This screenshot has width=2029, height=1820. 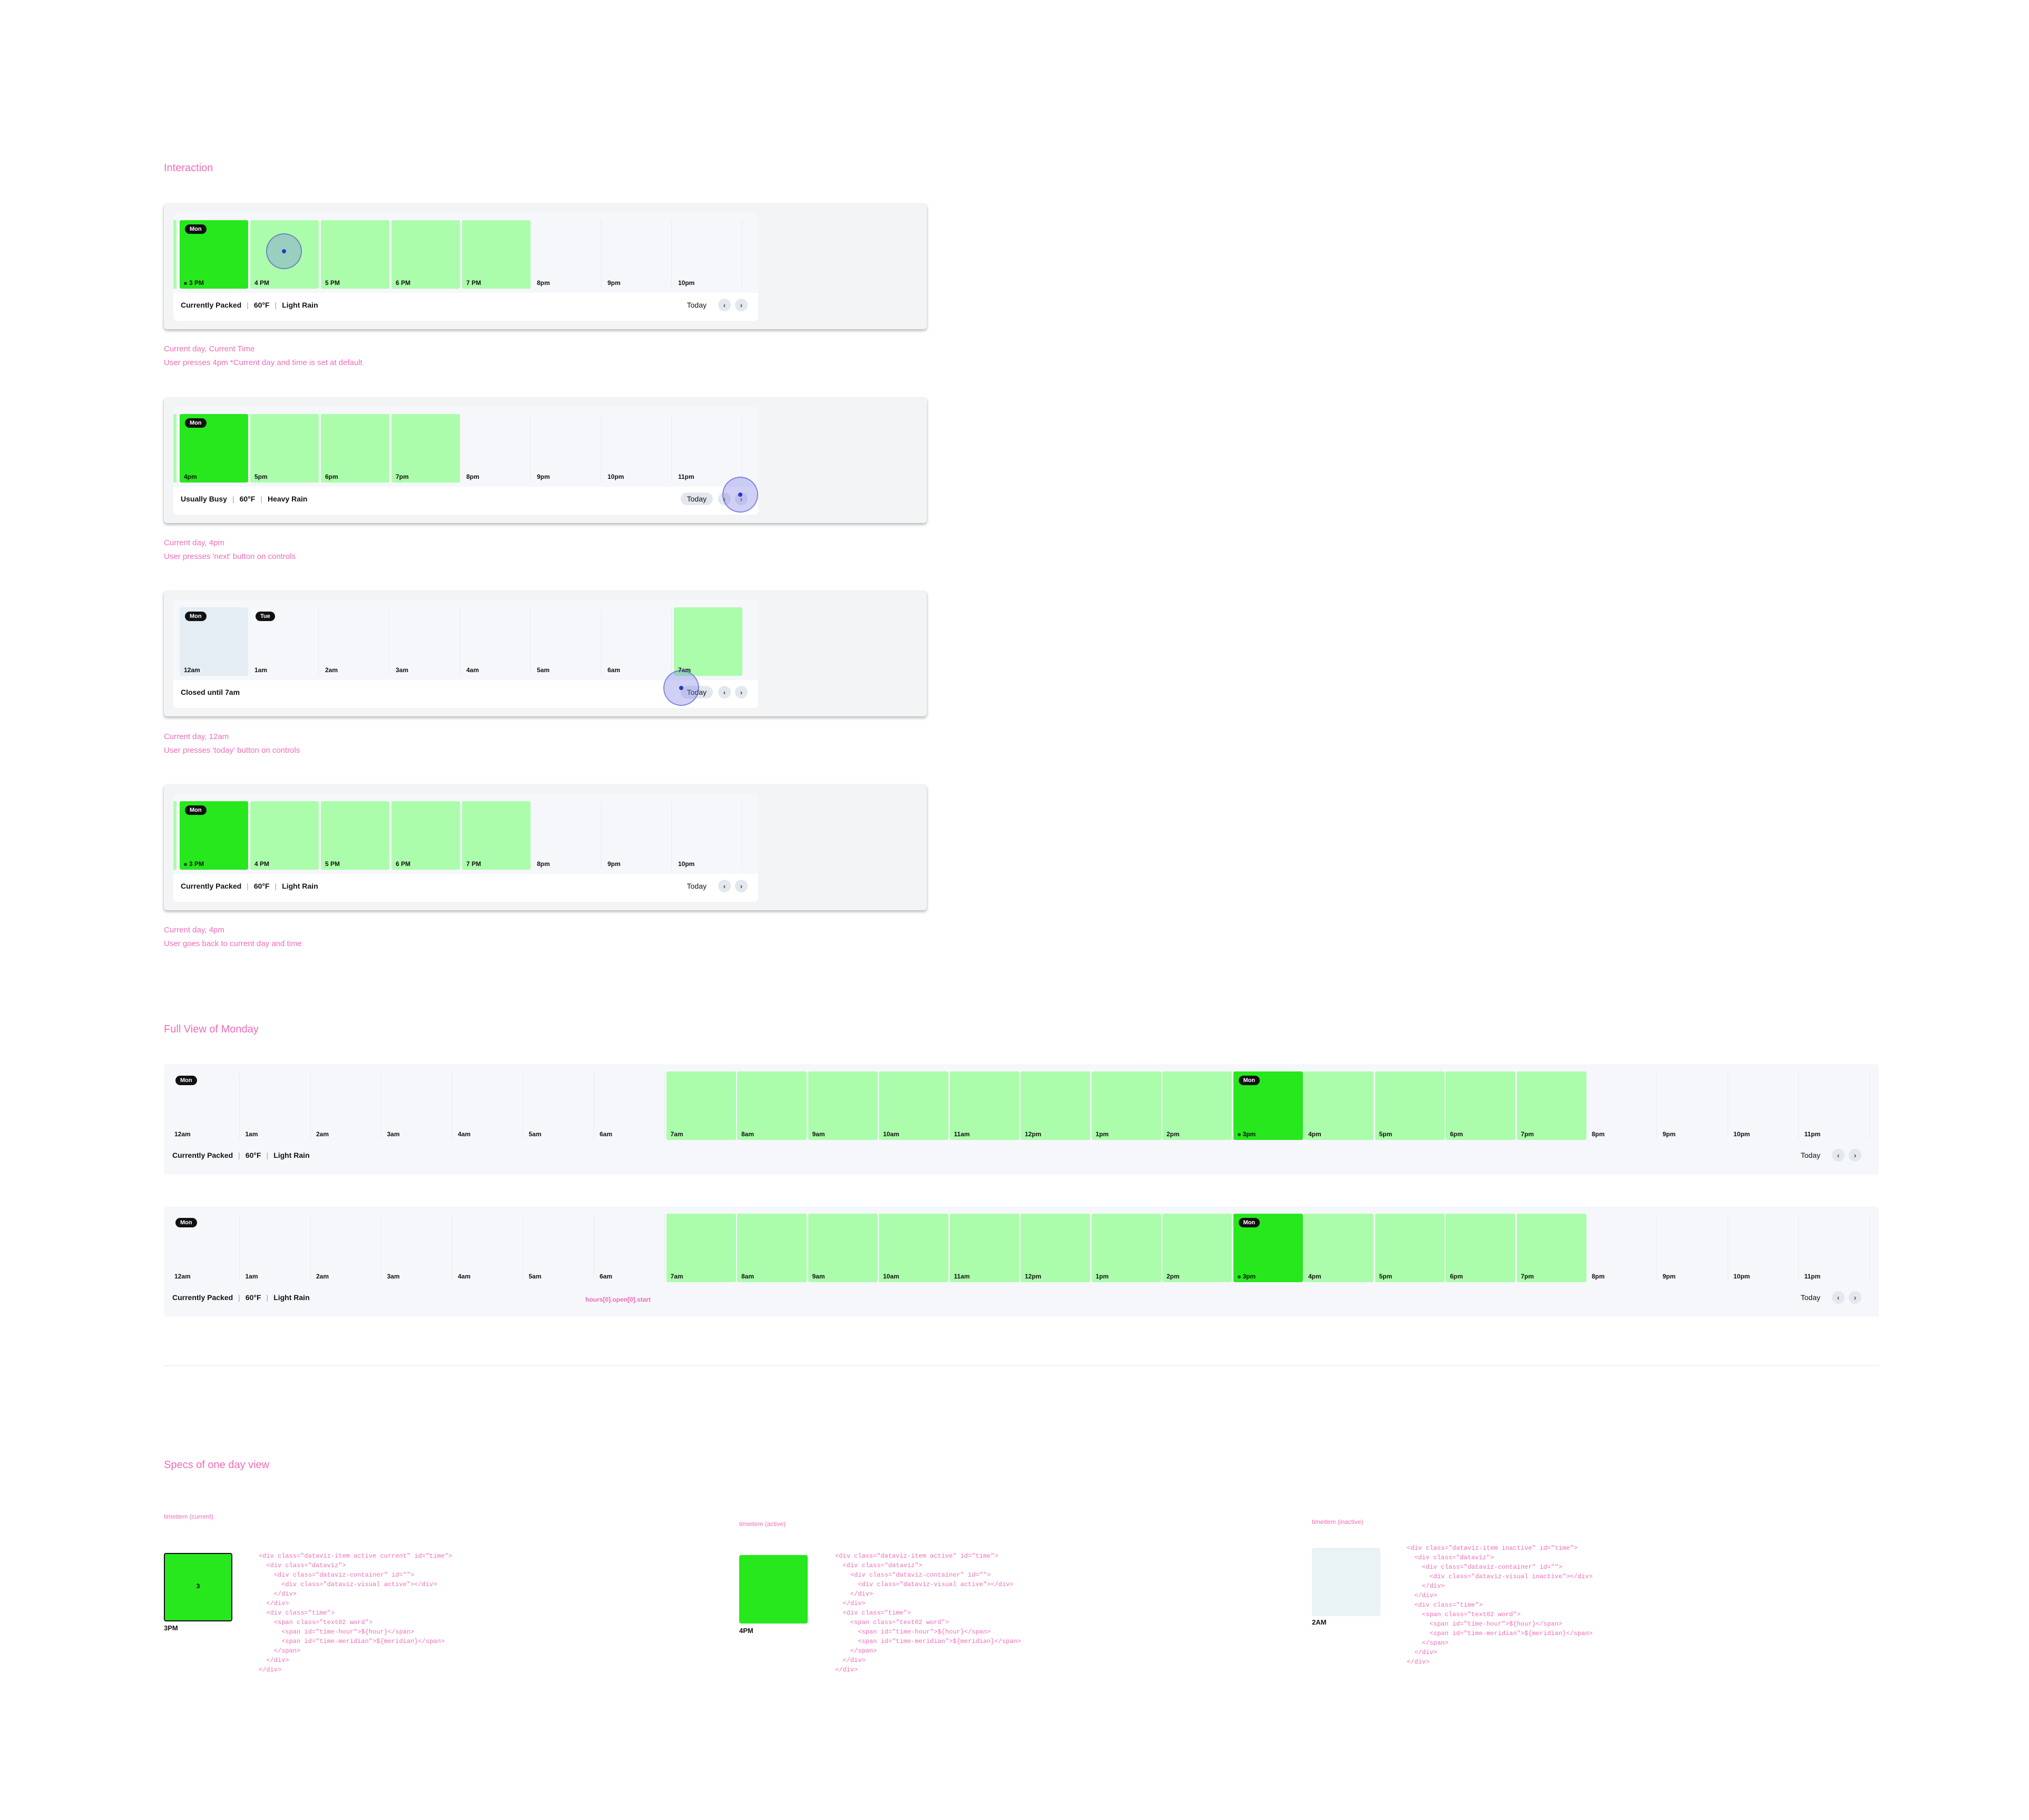 I want to click on time-item: Tue 1am, so click(x=284, y=641).